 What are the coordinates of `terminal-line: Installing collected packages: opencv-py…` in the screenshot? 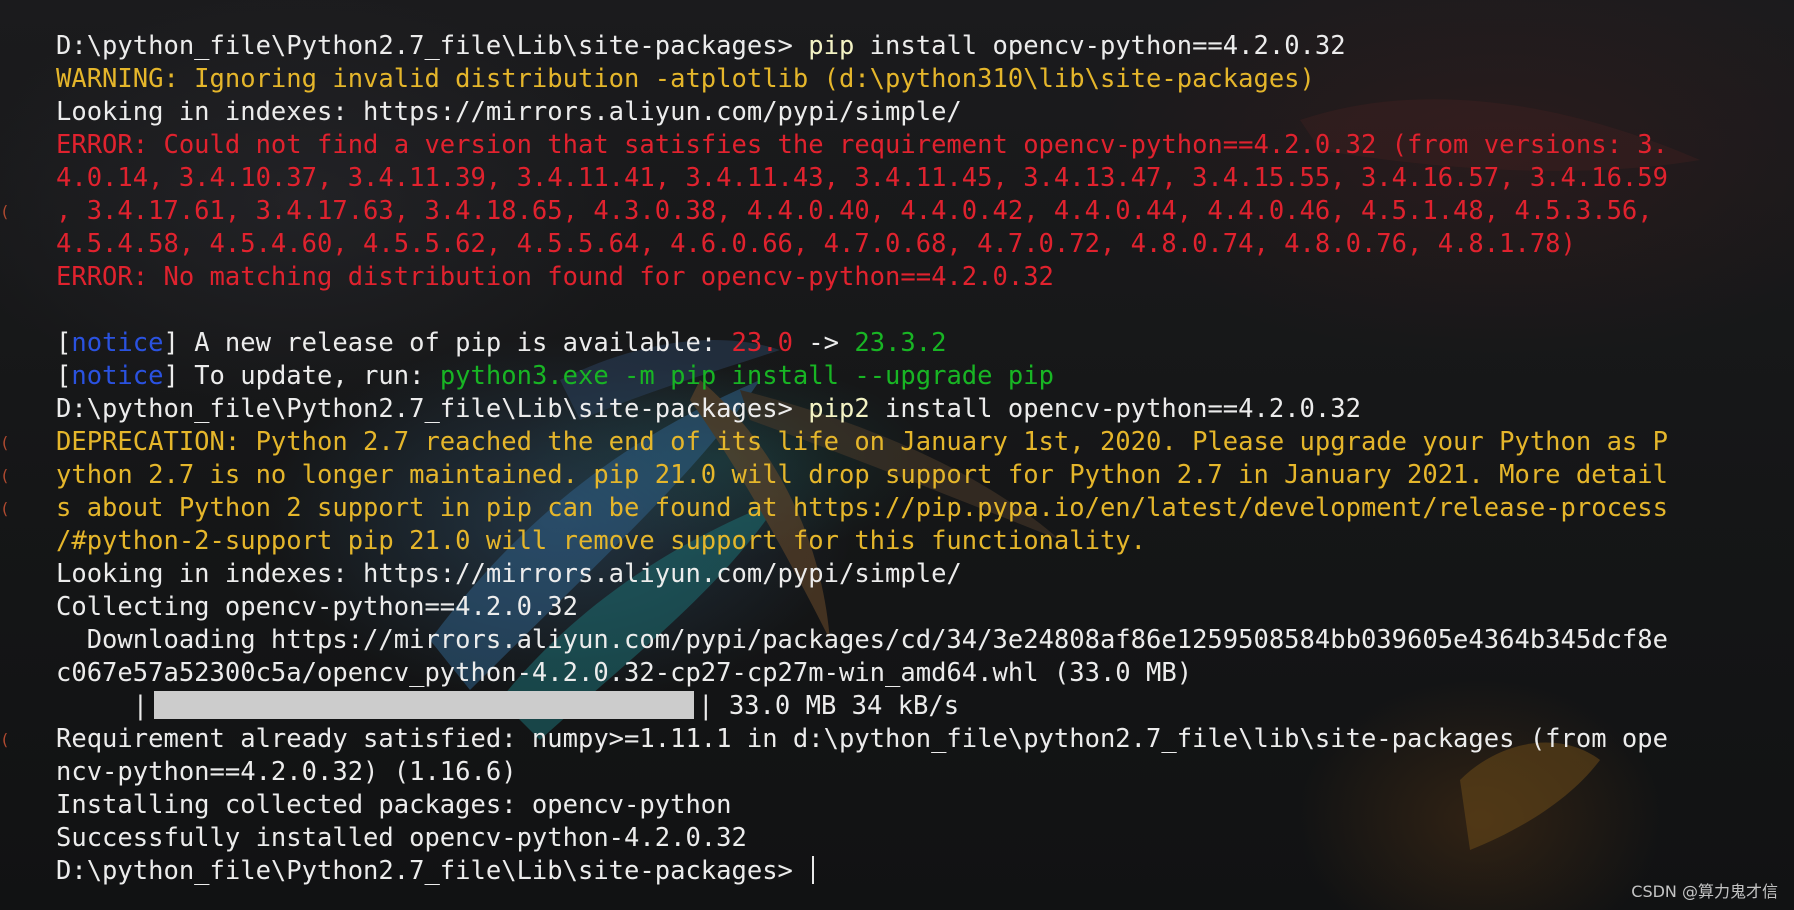 It's located at (925, 805).